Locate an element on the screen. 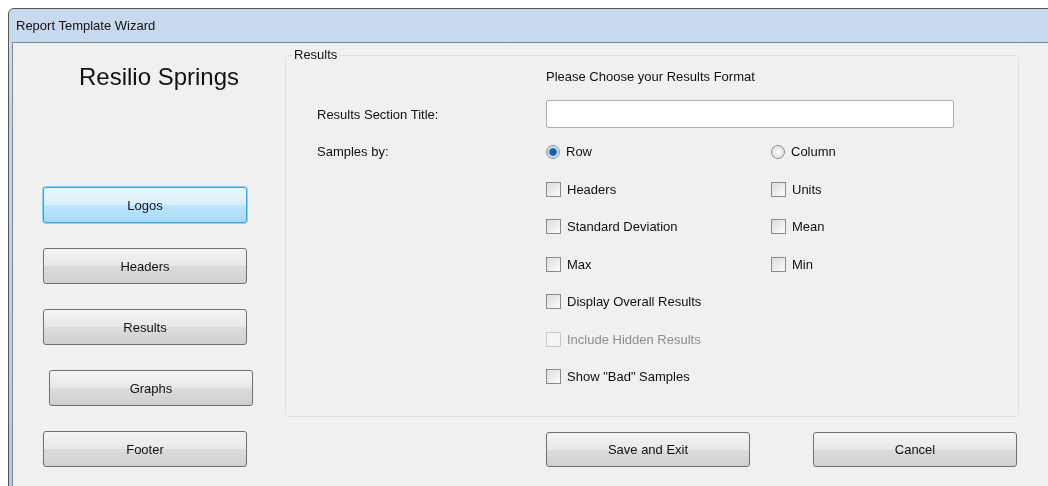 The width and height of the screenshot is (1048, 486). checkbox-option: Headers is located at coordinates (581, 189).